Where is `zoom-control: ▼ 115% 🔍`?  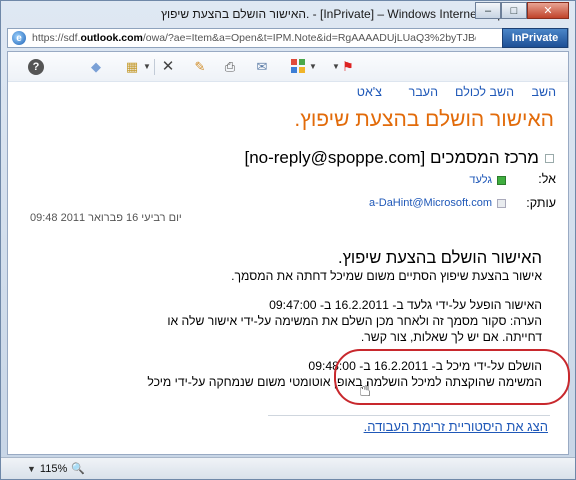 zoom-control: ▼ 115% 🔍 is located at coordinates (56, 469).